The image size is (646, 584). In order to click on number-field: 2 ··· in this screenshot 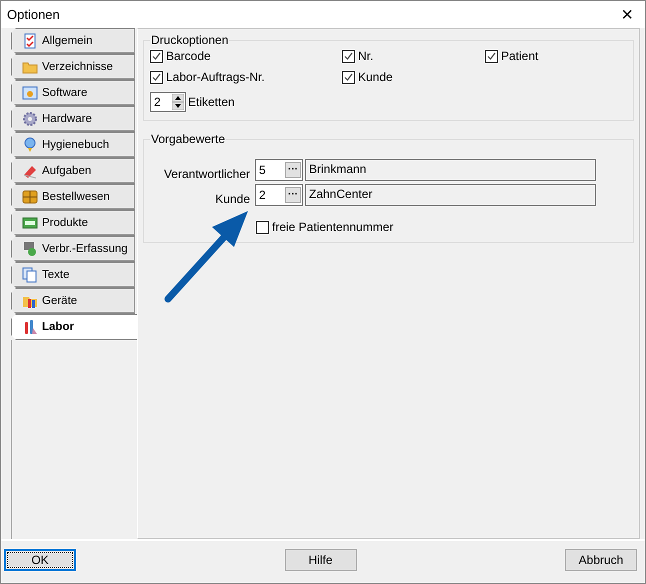, I will do `click(279, 195)`.